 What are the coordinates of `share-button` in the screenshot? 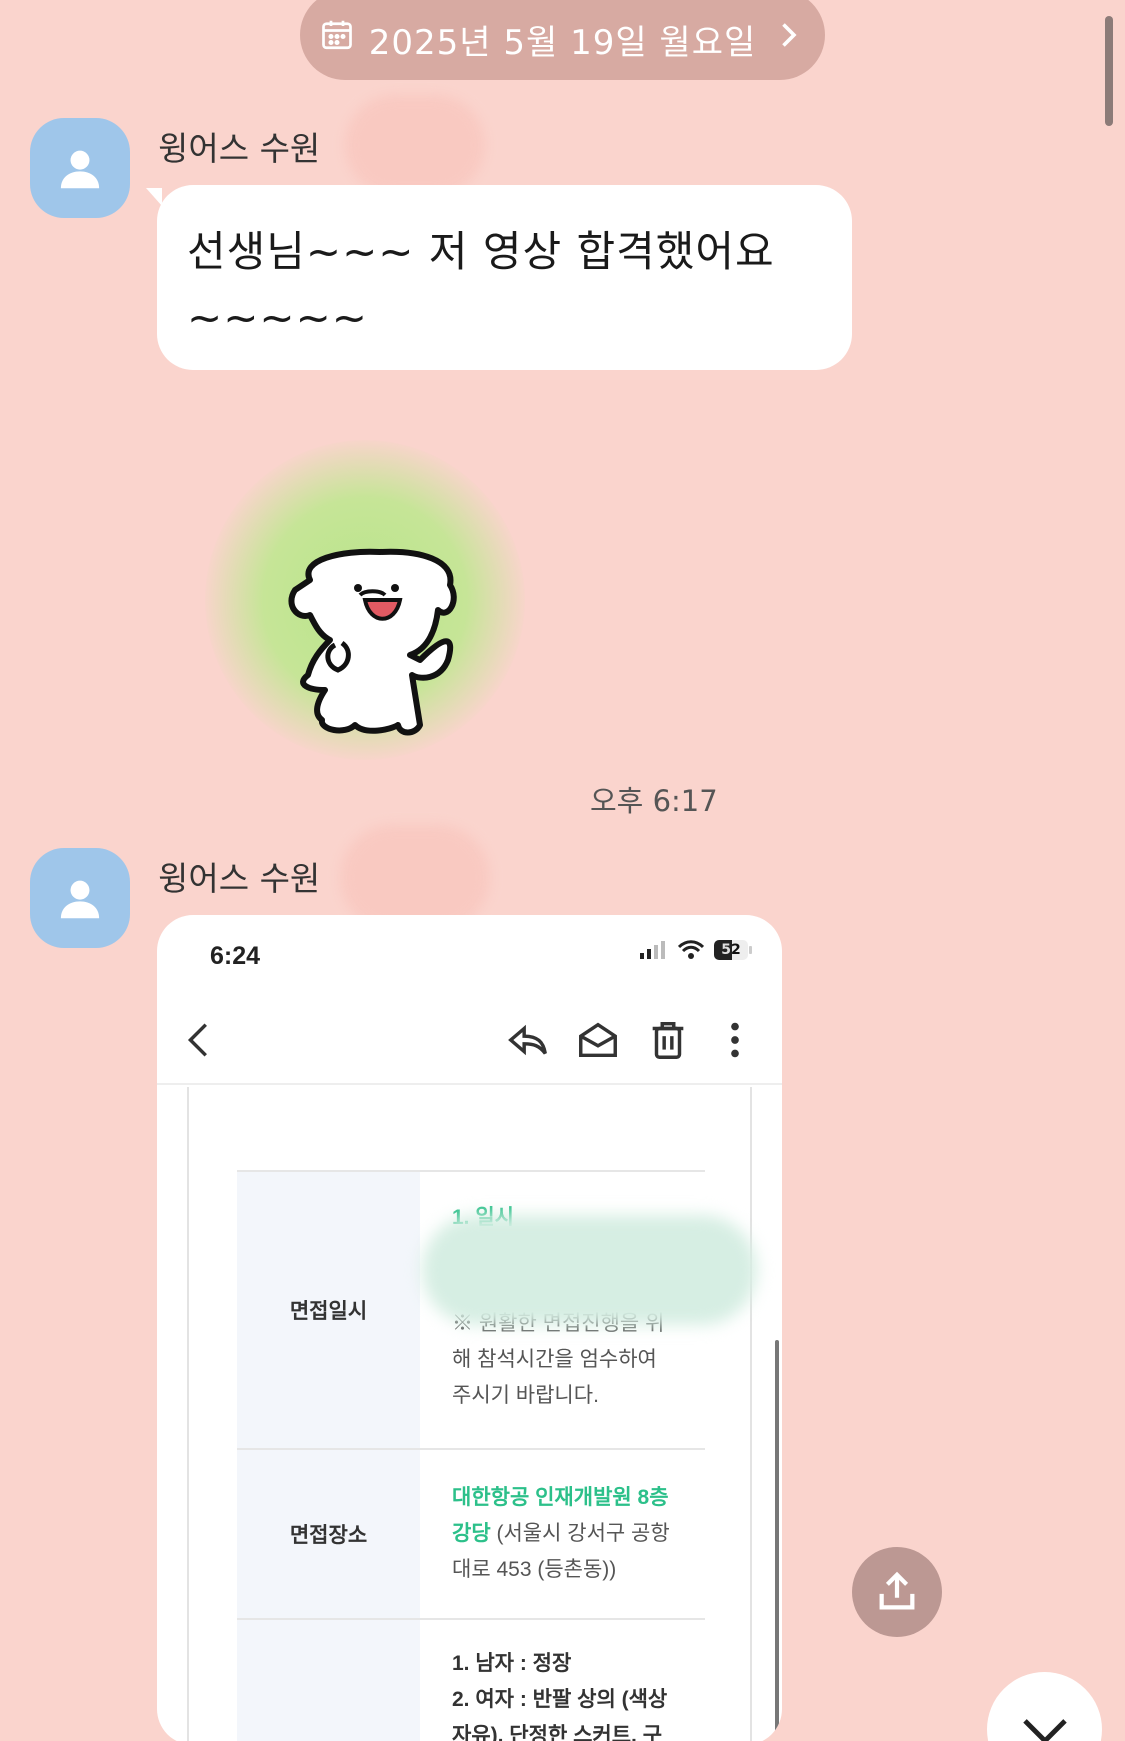 It's located at (897, 1592).